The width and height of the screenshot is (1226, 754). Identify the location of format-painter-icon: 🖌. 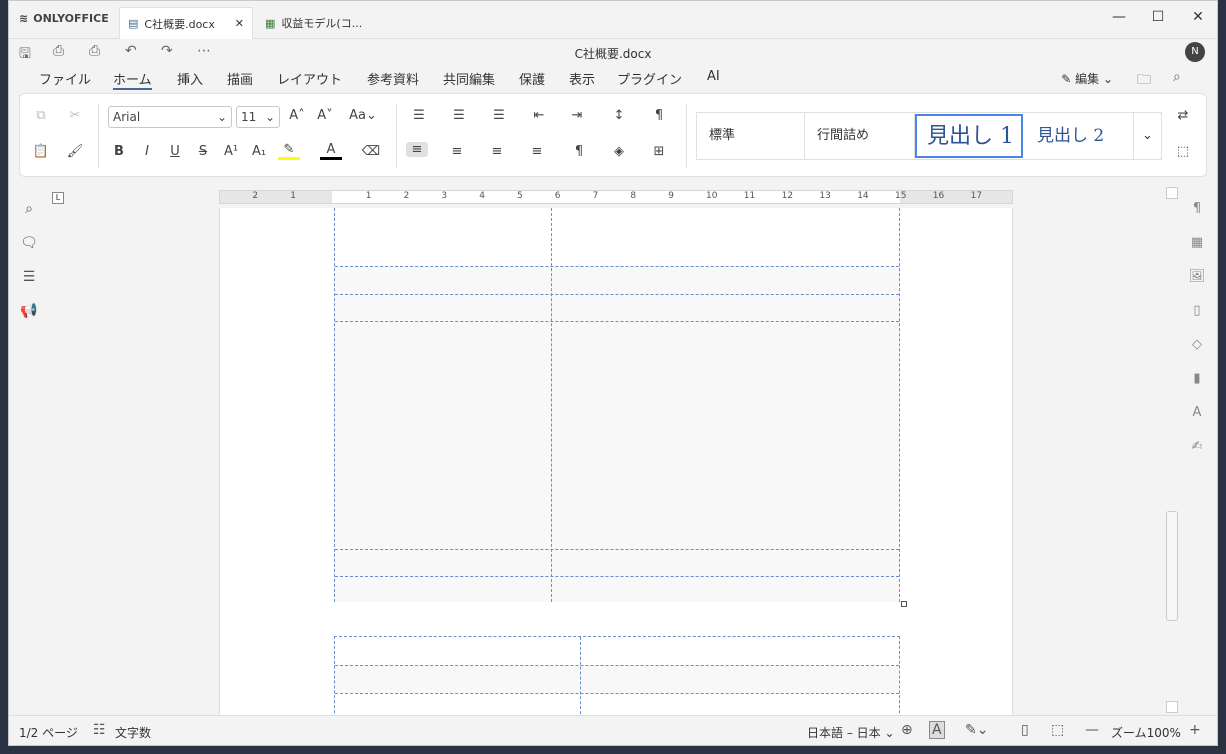
(75, 151).